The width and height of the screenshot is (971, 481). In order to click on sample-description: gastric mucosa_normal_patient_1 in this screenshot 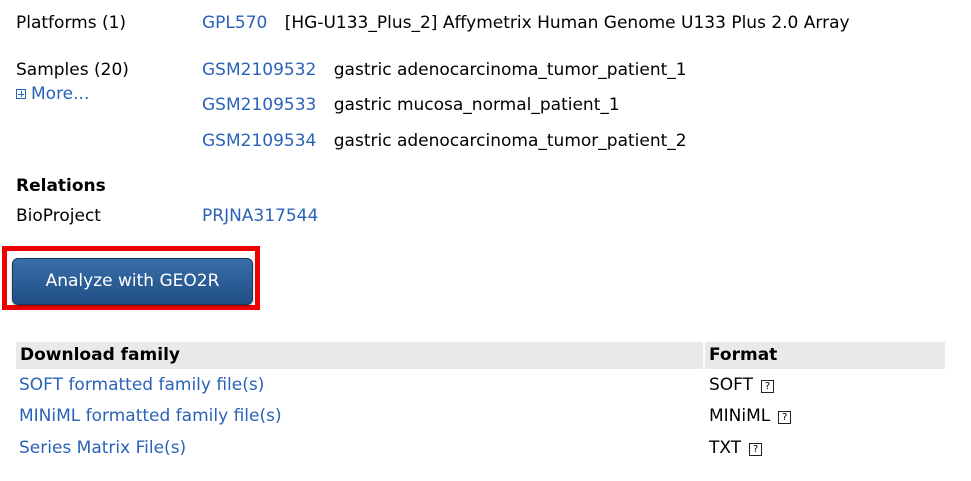, I will do `click(476, 105)`.